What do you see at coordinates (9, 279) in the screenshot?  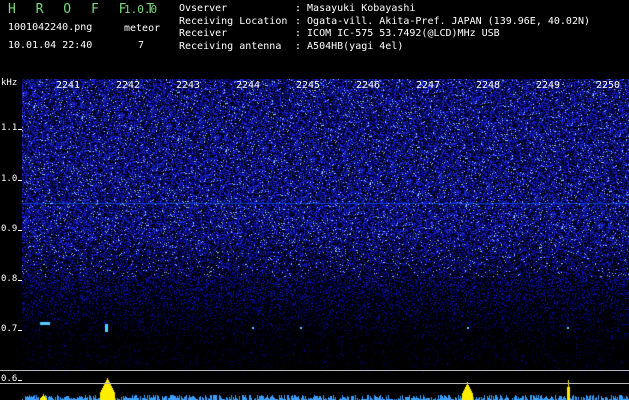 I see `y-tick-label: 0.8` at bounding box center [9, 279].